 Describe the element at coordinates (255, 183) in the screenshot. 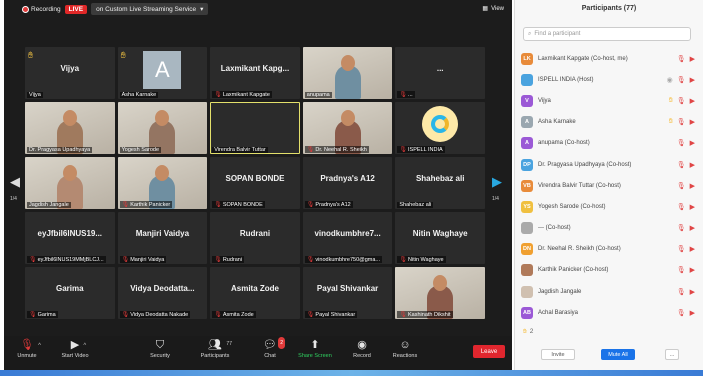

I see `video-tile: SOPAN BONDE 🎙︎ SOPAN BONDE` at that location.